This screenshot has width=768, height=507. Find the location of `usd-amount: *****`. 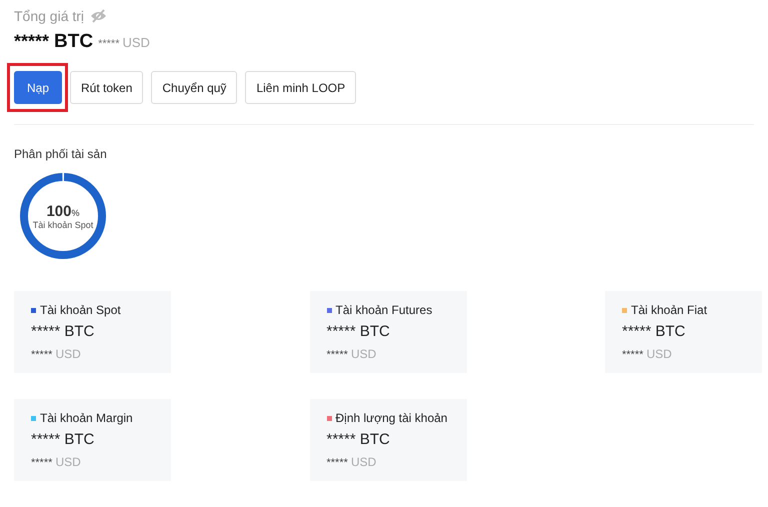

usd-amount: ***** is located at coordinates (109, 44).